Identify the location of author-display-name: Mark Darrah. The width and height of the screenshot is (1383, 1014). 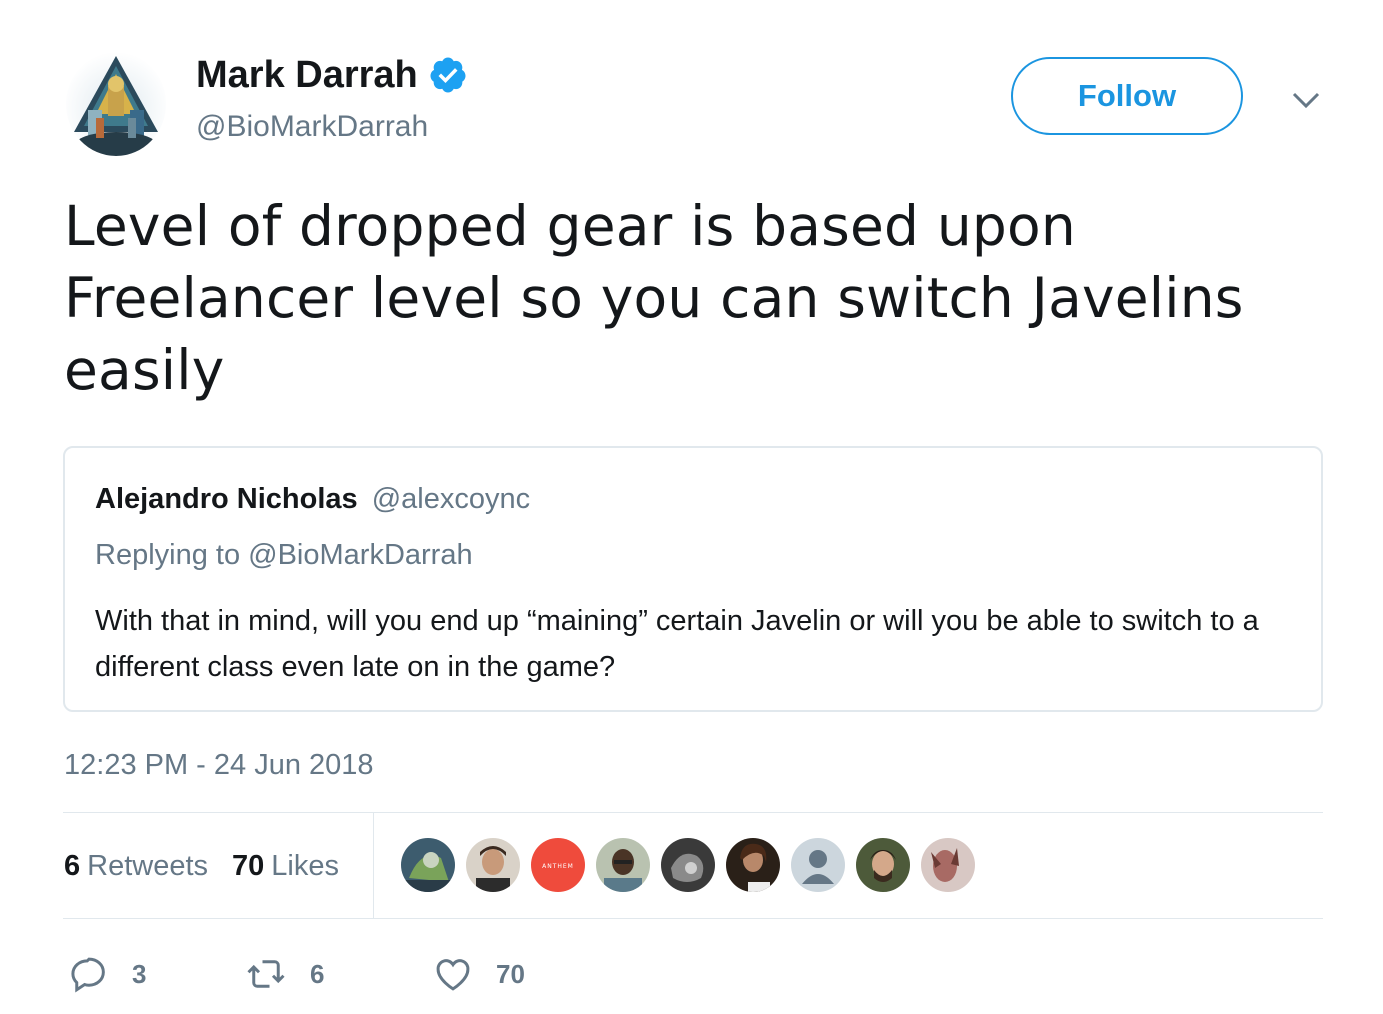
(307, 75).